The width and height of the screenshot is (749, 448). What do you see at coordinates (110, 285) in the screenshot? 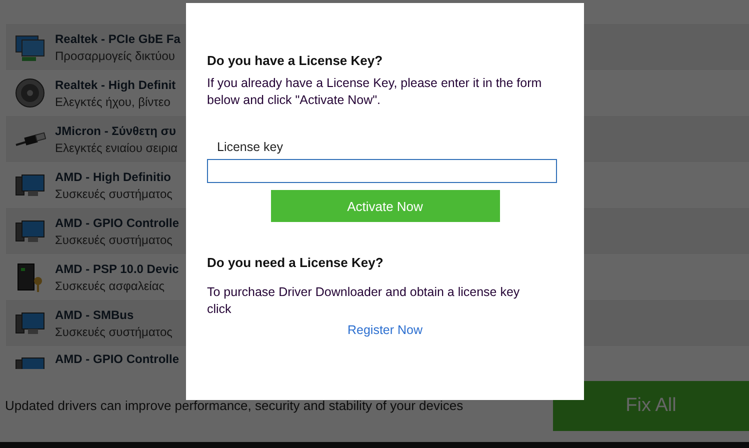
I see `device-category: Συσκευές ασφαλείας` at bounding box center [110, 285].